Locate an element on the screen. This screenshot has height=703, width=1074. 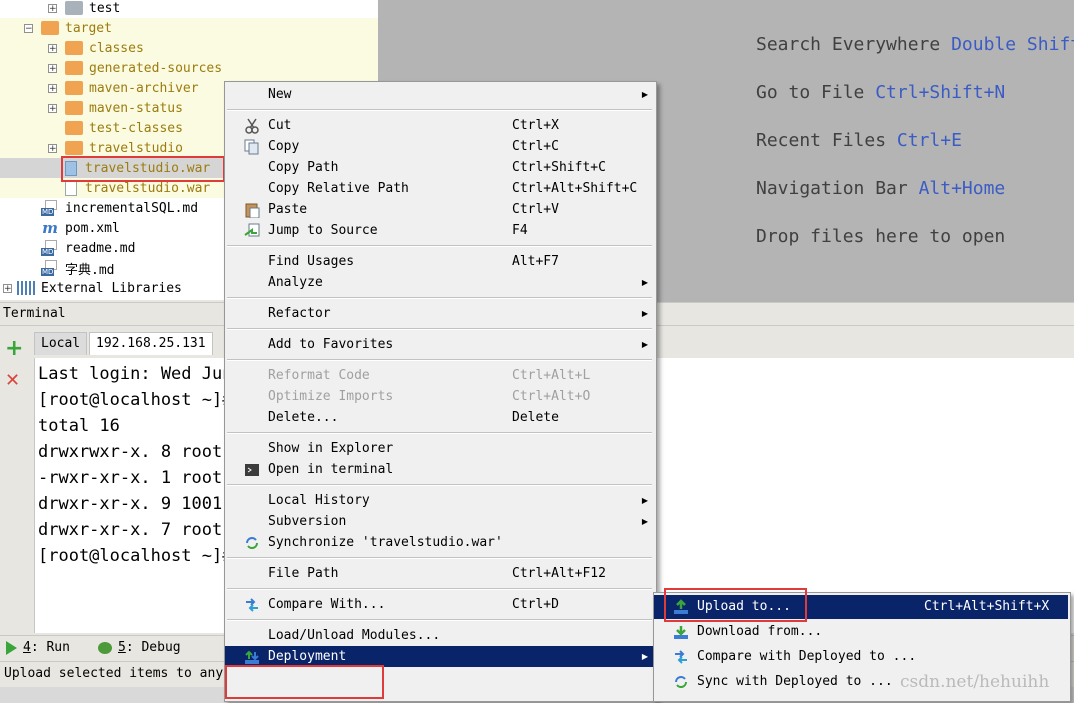
menu-item-label: New is located at coordinates (280, 94).